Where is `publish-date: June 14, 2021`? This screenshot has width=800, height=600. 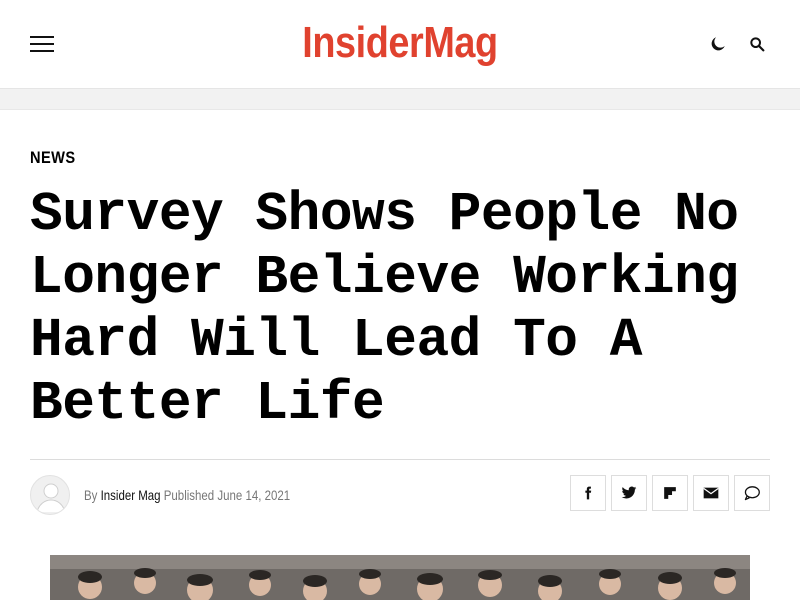
publish-date: June 14, 2021 is located at coordinates (254, 495).